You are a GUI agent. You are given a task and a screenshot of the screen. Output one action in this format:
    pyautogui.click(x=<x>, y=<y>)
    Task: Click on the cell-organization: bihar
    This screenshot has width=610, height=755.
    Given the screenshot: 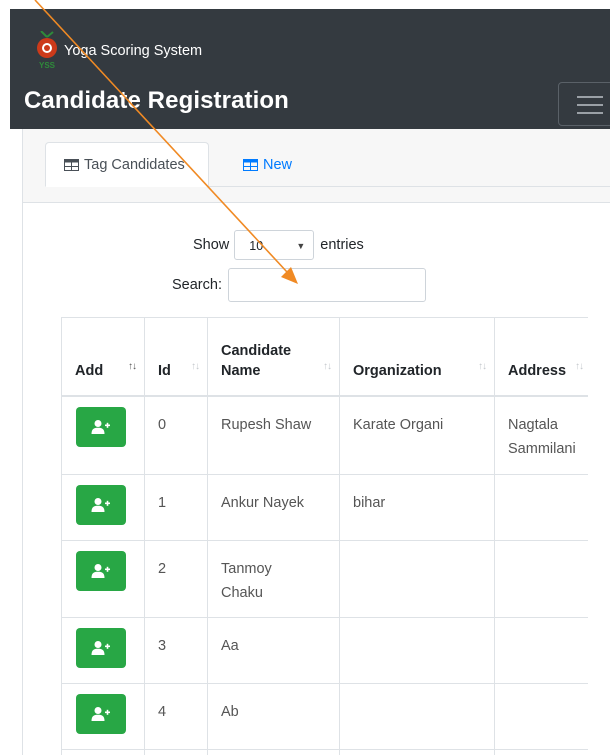 What is the action you would take?
    pyautogui.click(x=417, y=507)
    